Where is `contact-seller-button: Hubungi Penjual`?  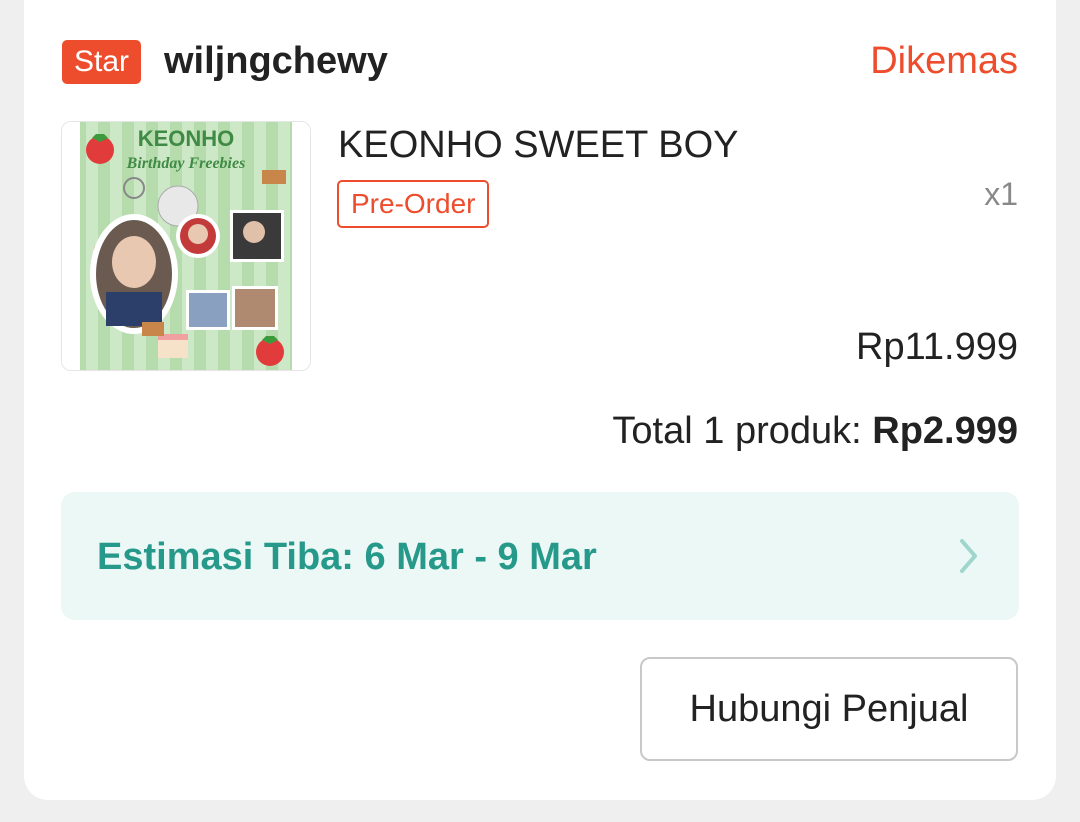 contact-seller-button: Hubungi Penjual is located at coordinates (829, 709).